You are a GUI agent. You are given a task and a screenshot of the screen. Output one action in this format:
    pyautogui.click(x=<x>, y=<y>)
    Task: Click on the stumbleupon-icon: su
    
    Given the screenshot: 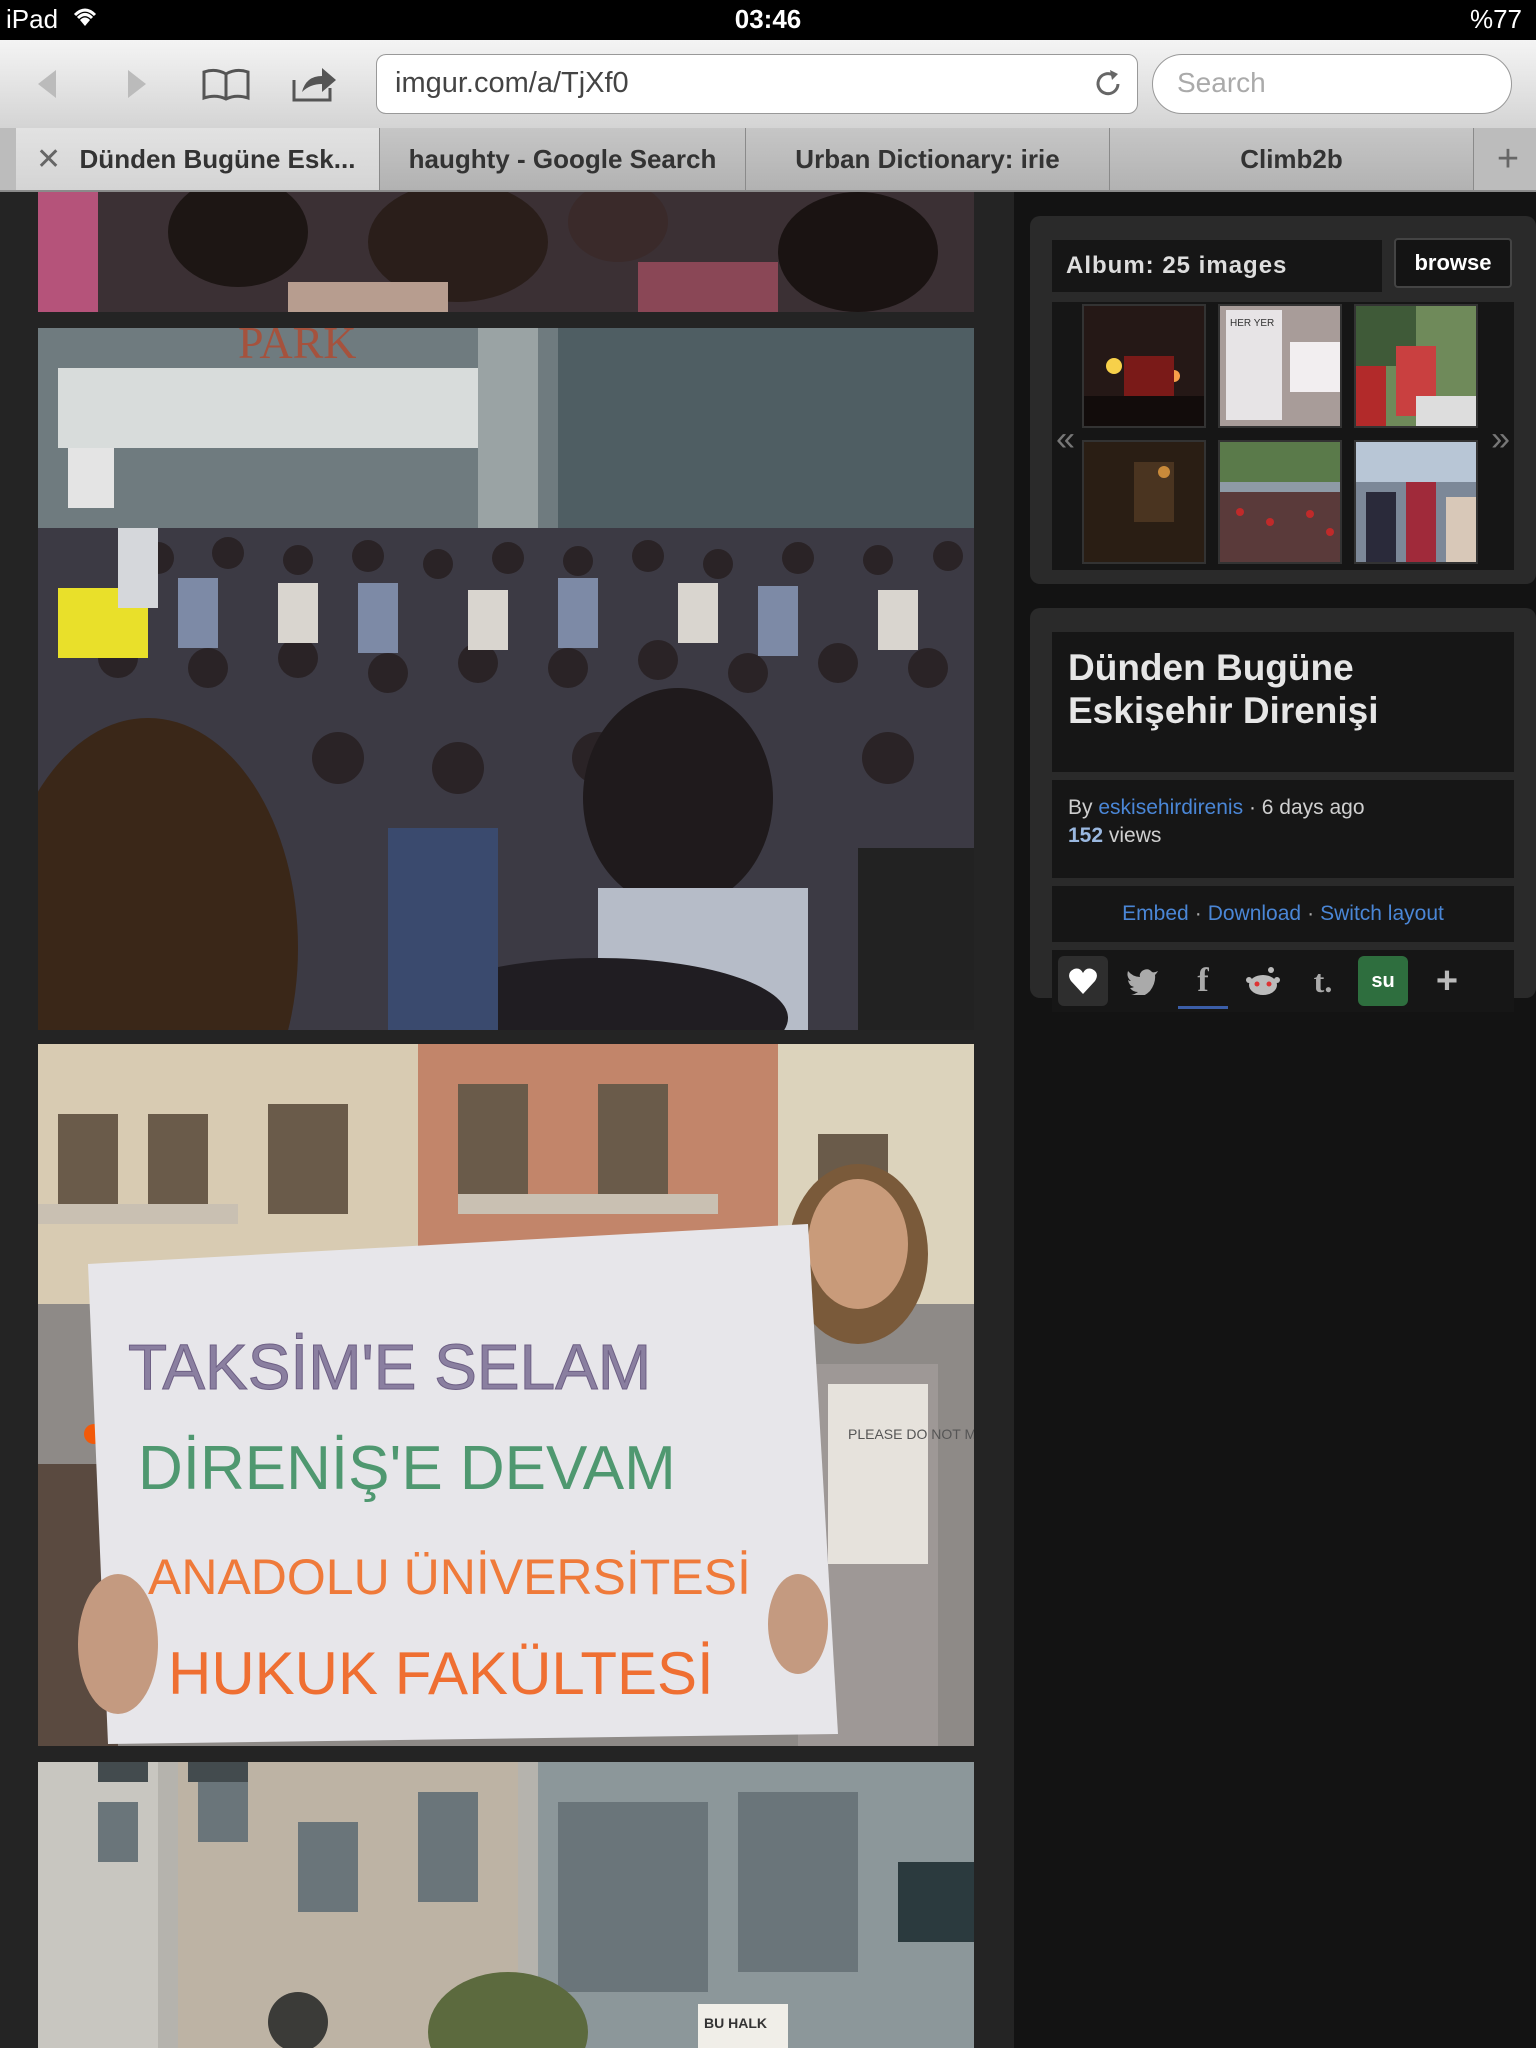 What is the action you would take?
    pyautogui.click(x=1383, y=980)
    